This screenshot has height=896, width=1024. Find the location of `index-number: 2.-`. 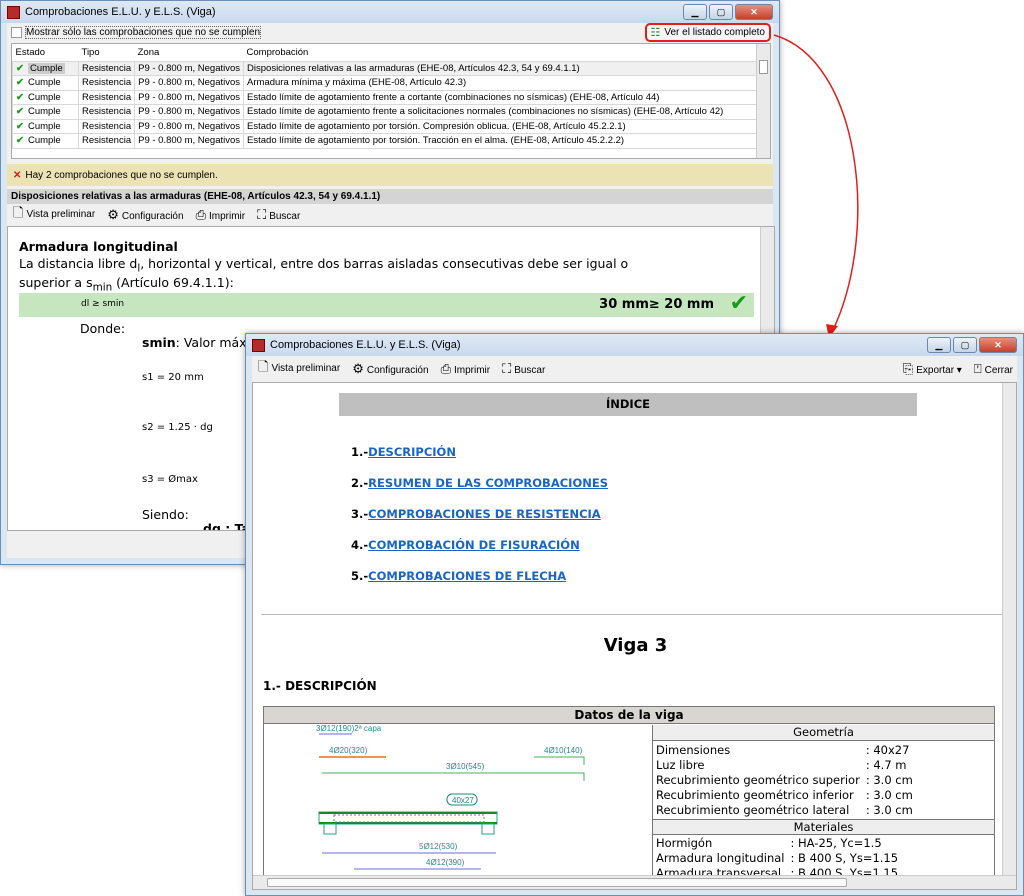

index-number: 2.- is located at coordinates (360, 483).